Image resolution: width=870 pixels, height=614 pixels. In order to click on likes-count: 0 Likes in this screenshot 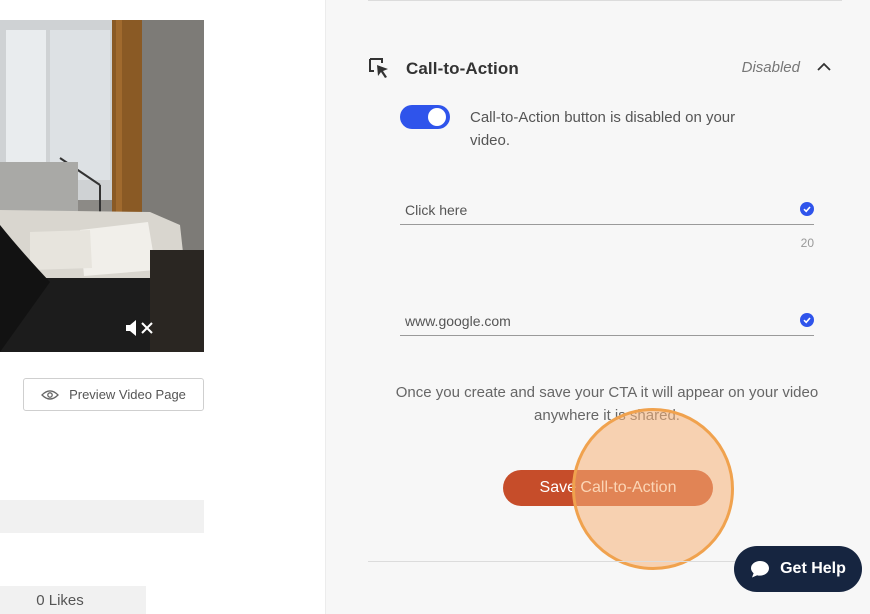, I will do `click(73, 600)`.